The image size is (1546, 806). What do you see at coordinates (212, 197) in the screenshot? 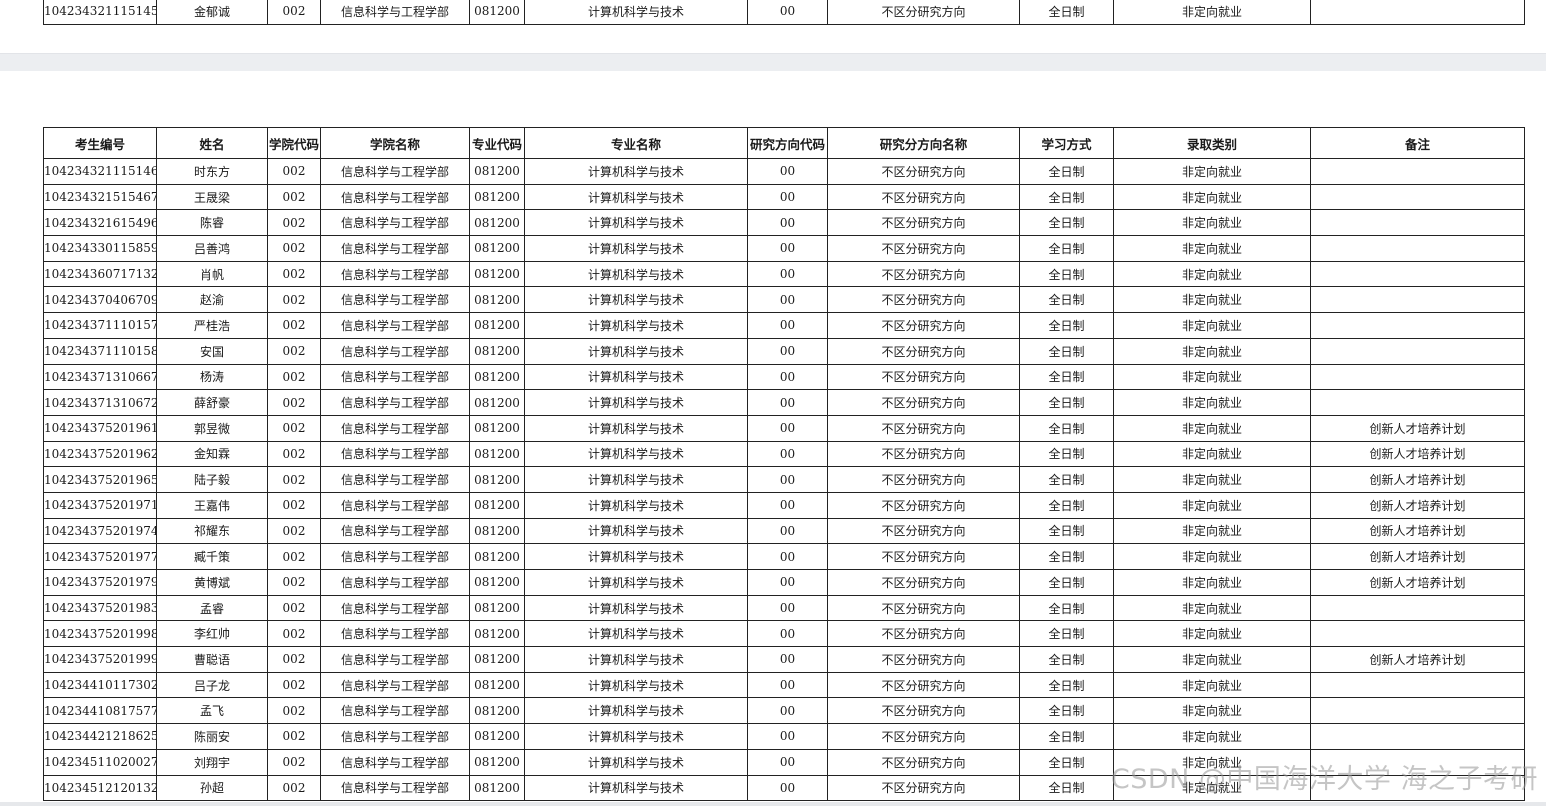
I see `cell-name: 王晟梁` at bounding box center [212, 197].